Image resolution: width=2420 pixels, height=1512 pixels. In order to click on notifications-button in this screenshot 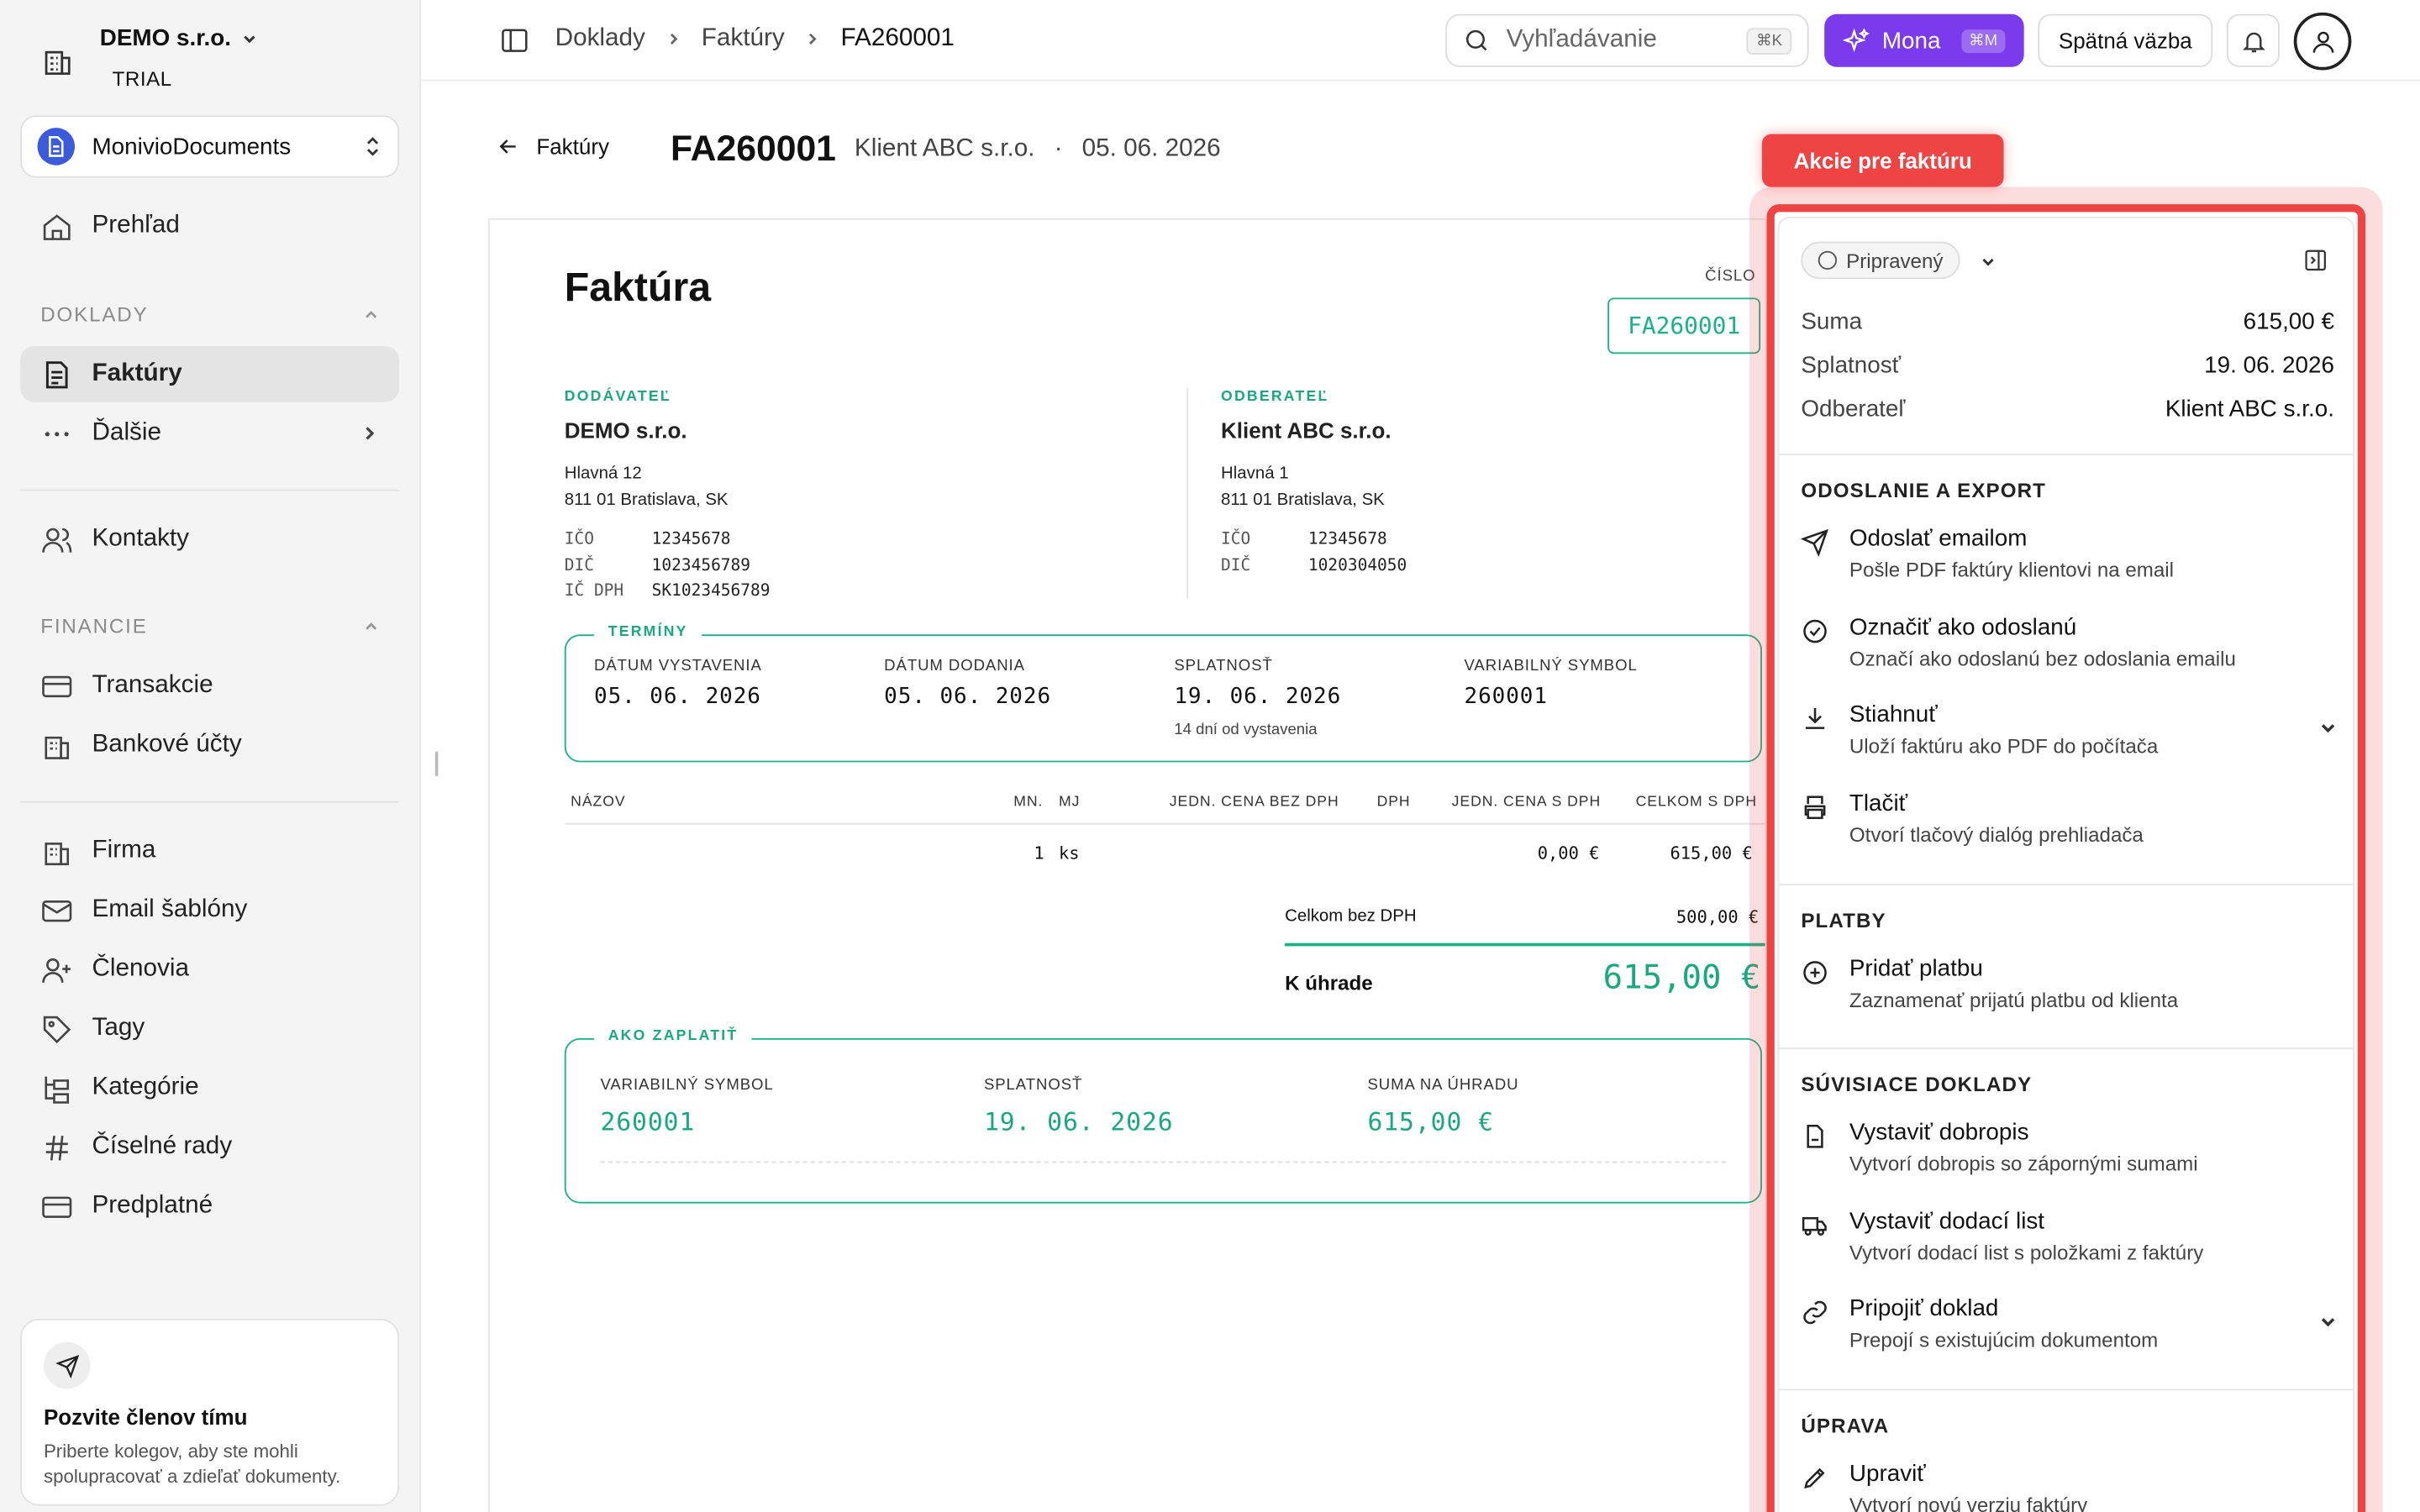, I will do `click(2253, 40)`.